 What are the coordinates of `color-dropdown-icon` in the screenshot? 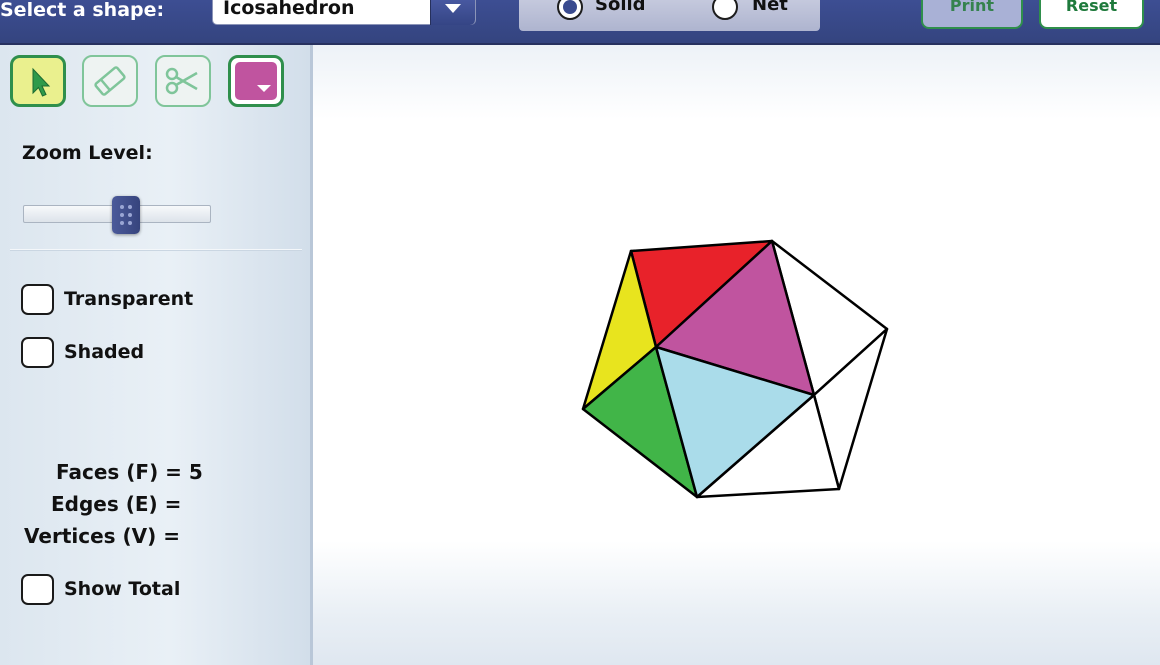 It's located at (264, 88).